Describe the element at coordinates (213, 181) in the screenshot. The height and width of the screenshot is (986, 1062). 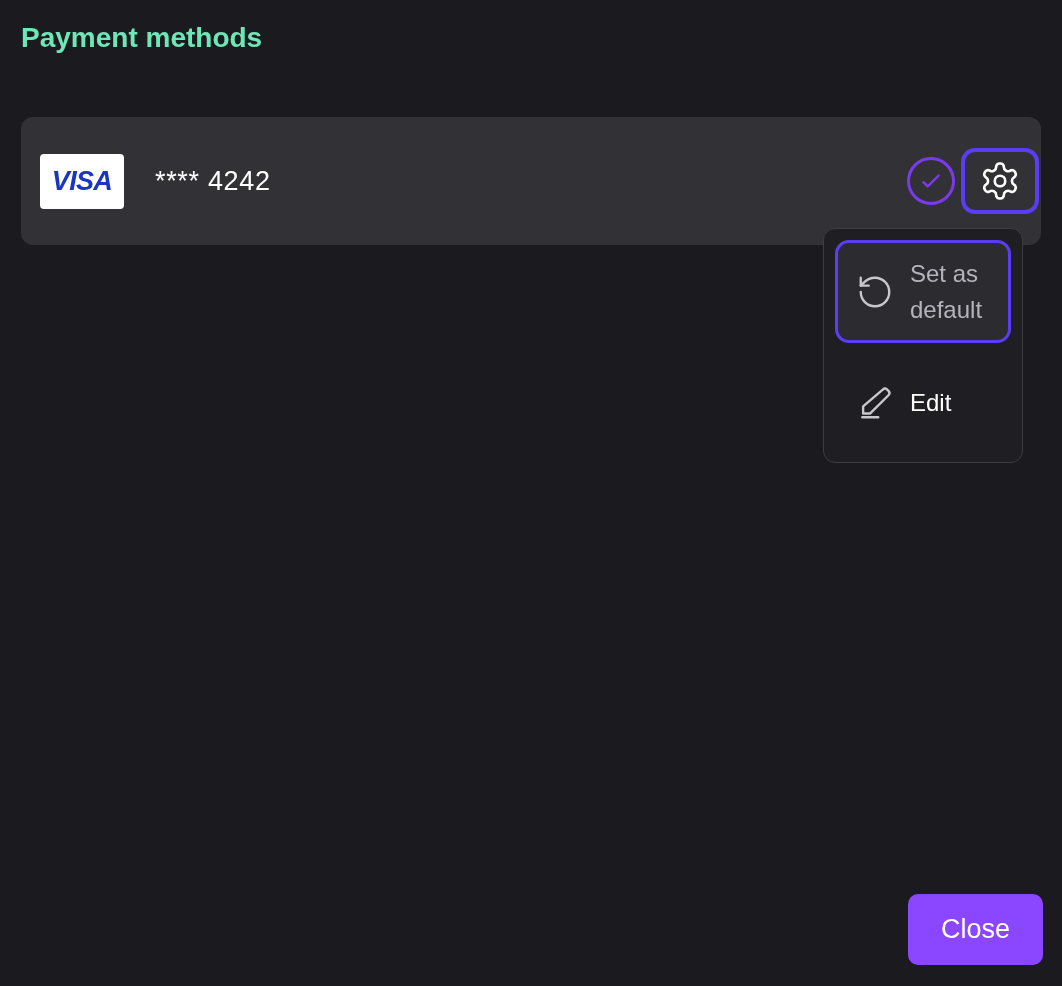
I see `card-number: **** 4242` at that location.